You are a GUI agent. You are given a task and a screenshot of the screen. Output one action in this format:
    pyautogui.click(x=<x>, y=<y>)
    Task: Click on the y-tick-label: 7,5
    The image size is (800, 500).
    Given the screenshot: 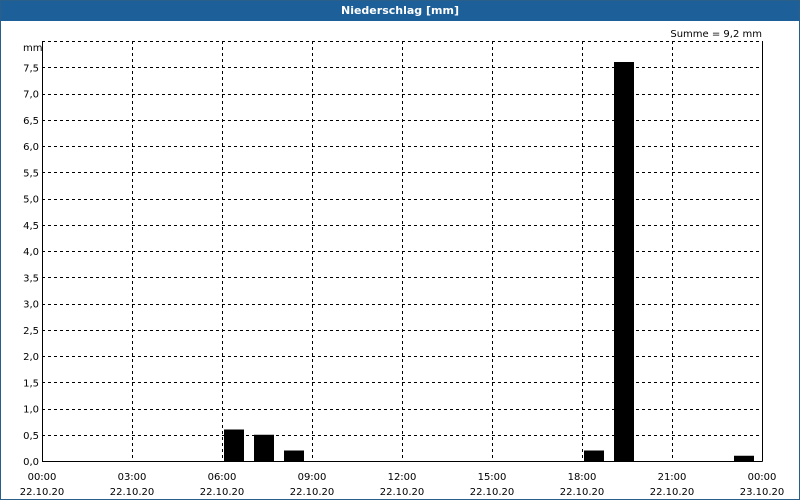 What is the action you would take?
    pyautogui.click(x=31, y=68)
    